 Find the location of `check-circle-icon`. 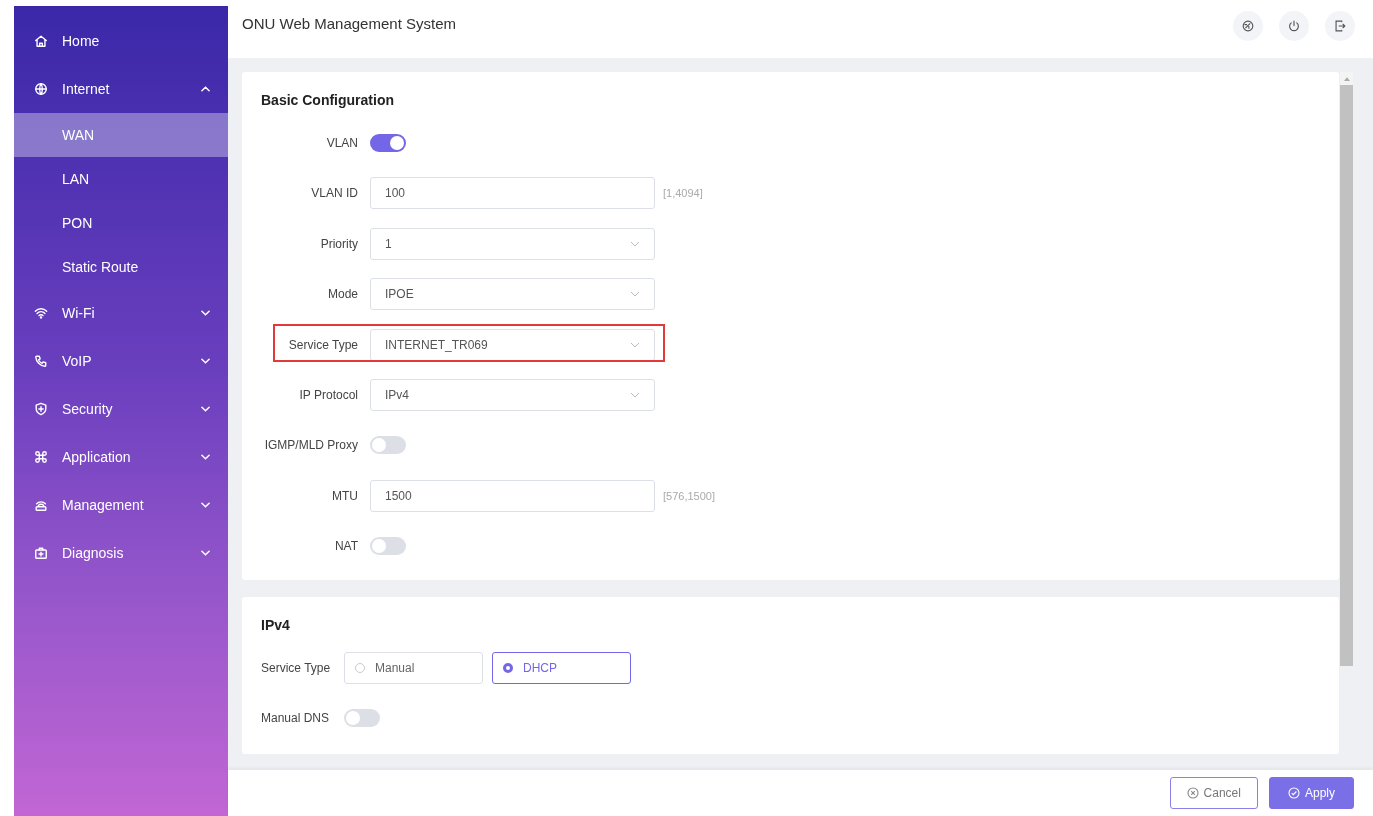

check-circle-icon is located at coordinates (1293, 793).